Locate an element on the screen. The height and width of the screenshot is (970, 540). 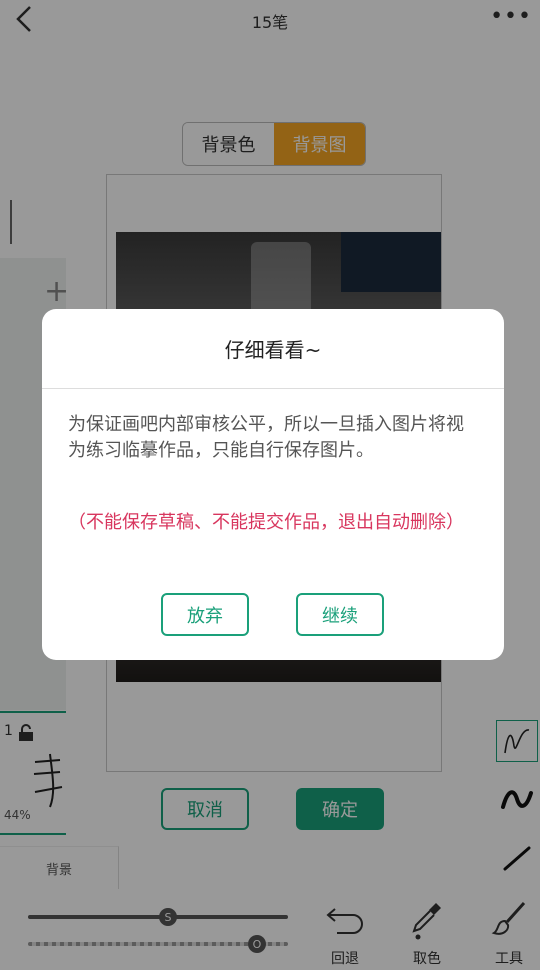
dialog-warning: （不能保存草稿、不能提交作品，退出自动删除） is located at coordinates (266, 522).